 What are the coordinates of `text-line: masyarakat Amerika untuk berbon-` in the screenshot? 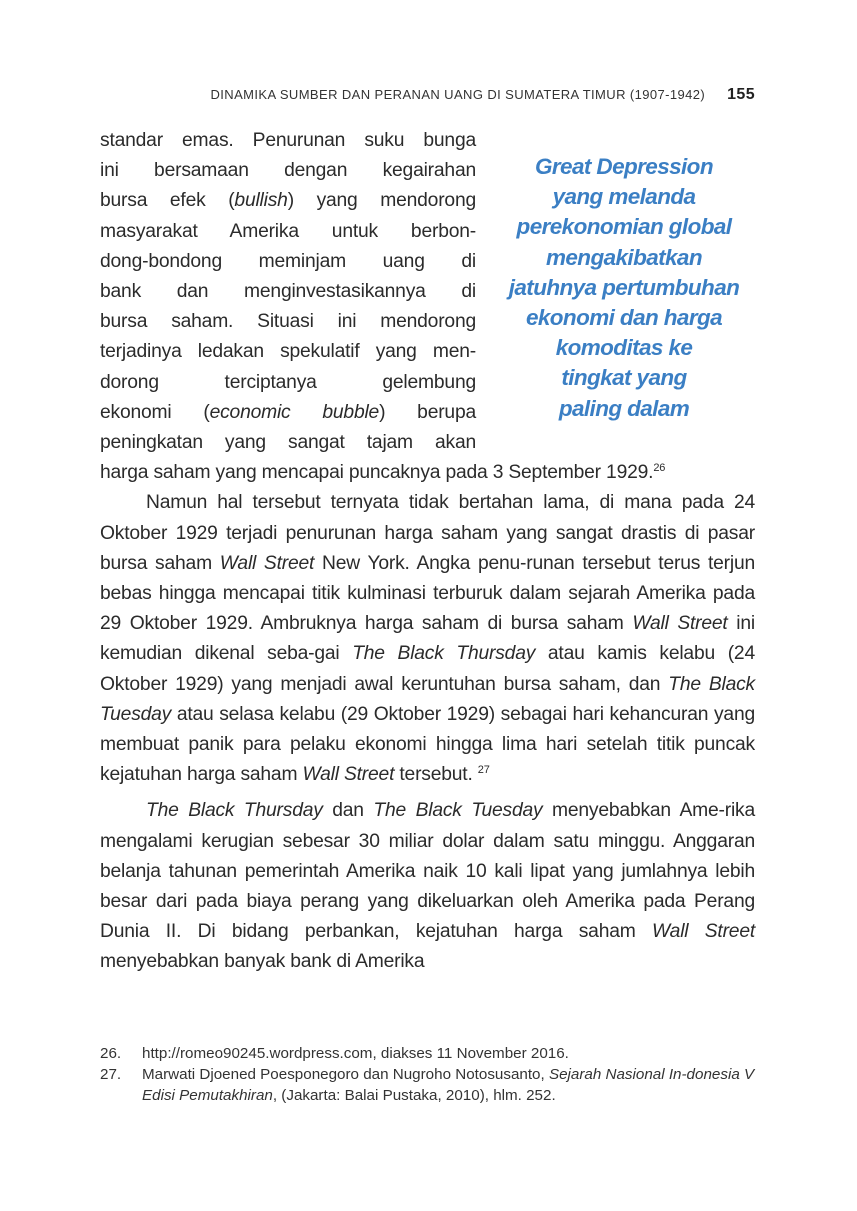 It's located at (288, 231).